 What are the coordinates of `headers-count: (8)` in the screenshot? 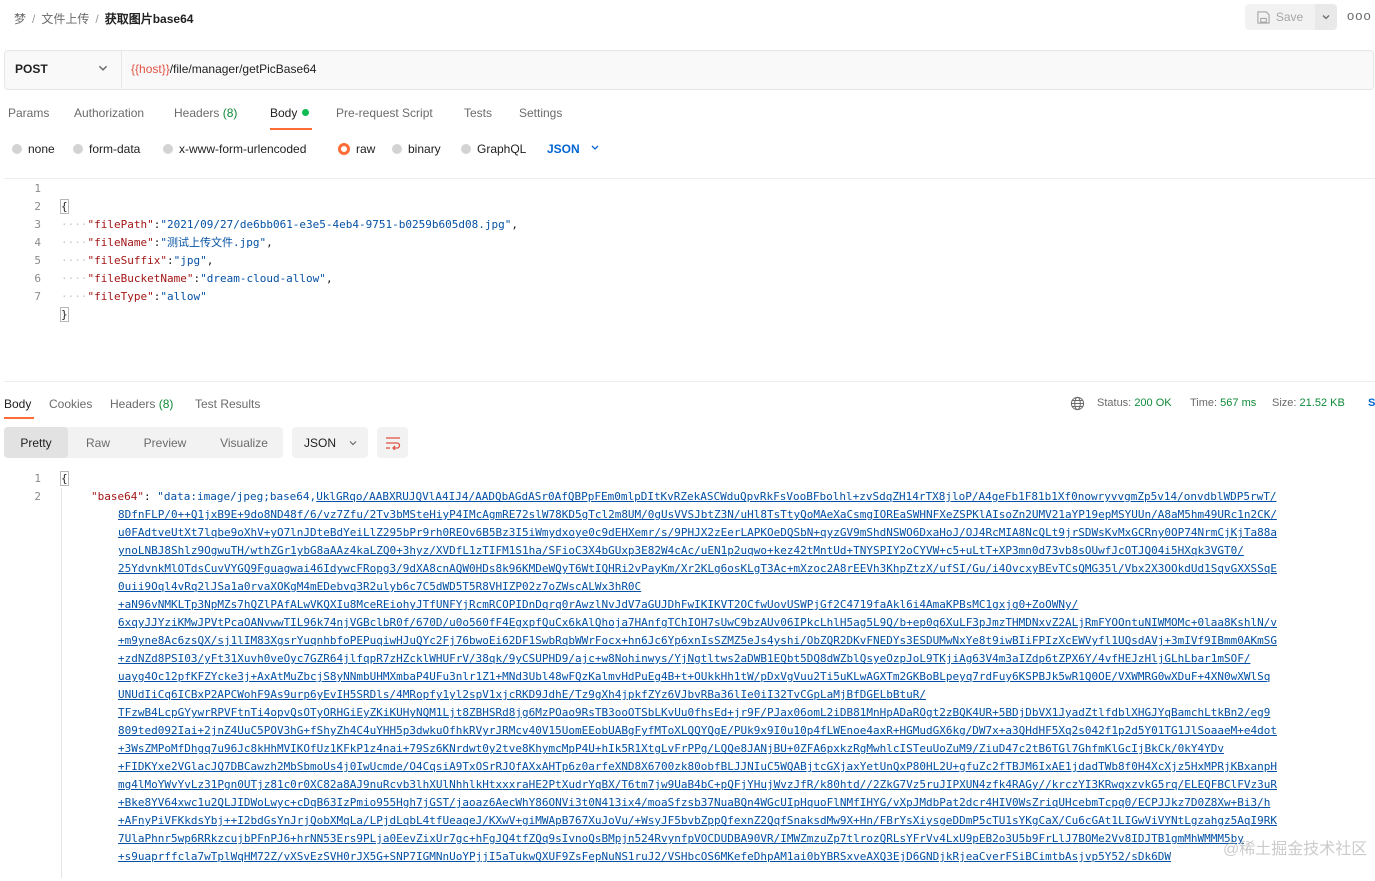 It's located at (230, 113).